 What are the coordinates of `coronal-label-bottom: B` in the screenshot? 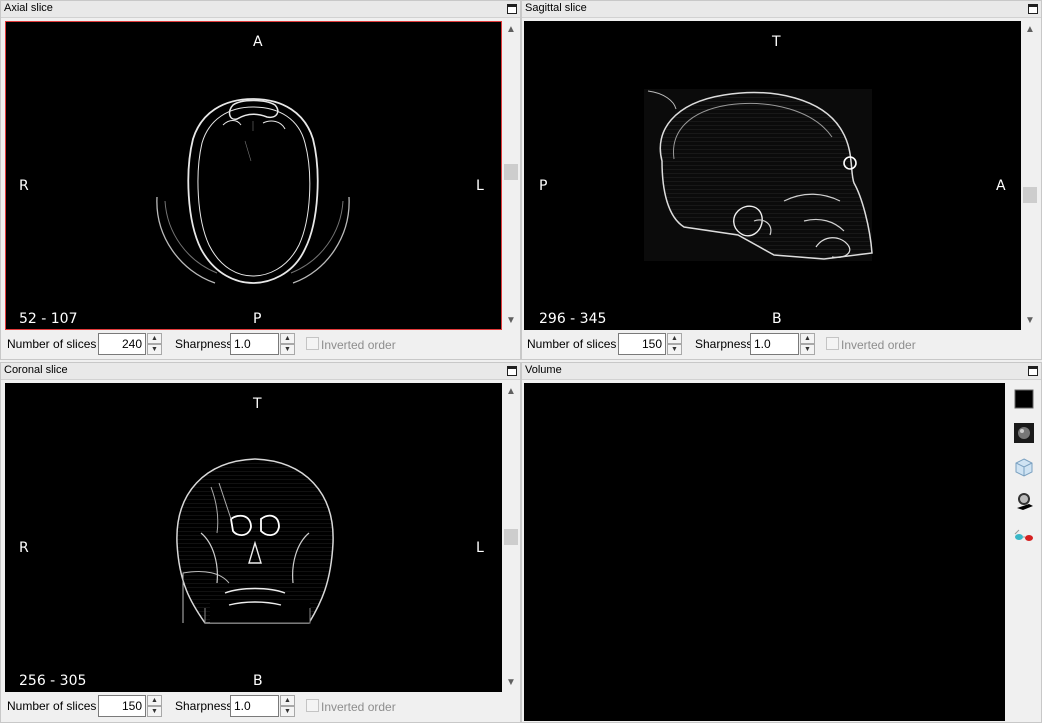 It's located at (258, 681).